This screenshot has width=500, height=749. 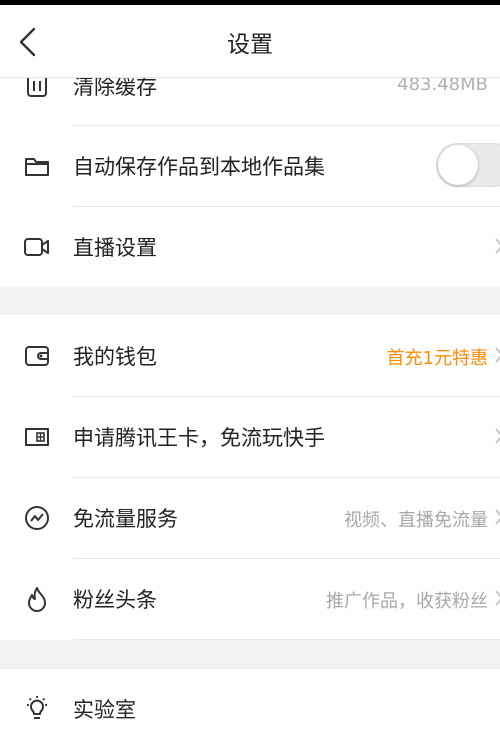 What do you see at coordinates (250, 518) in the screenshot?
I see `free-data-row: 免流量服务 视频、直播免流量` at bounding box center [250, 518].